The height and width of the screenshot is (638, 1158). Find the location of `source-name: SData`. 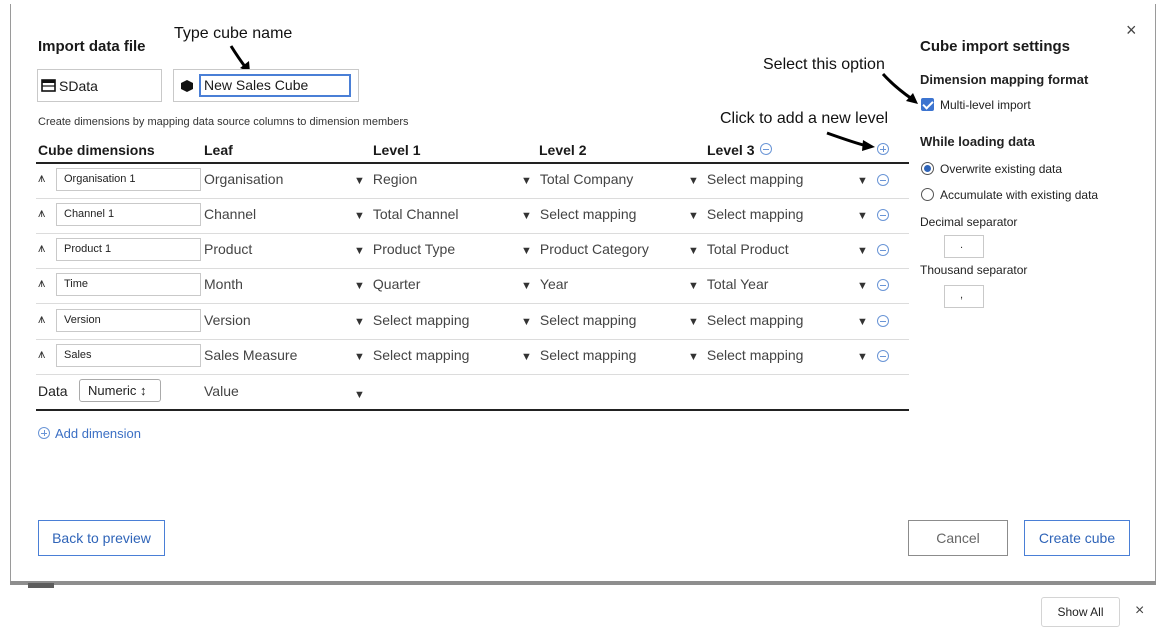

source-name: SData is located at coordinates (78, 85).